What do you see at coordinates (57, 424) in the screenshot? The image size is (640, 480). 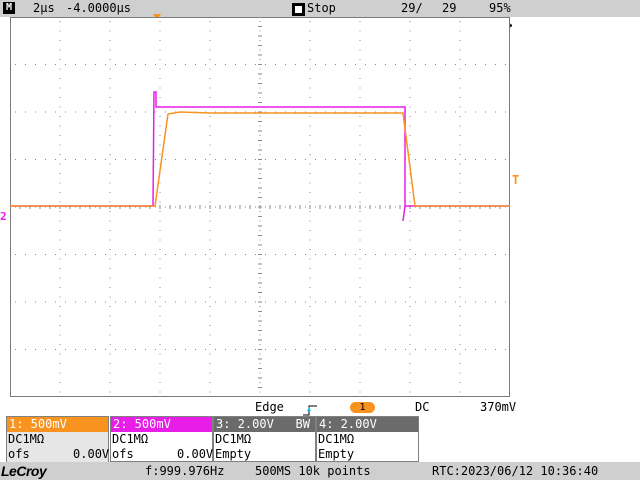 I see `channel-1-scale: 1: 500mV` at bounding box center [57, 424].